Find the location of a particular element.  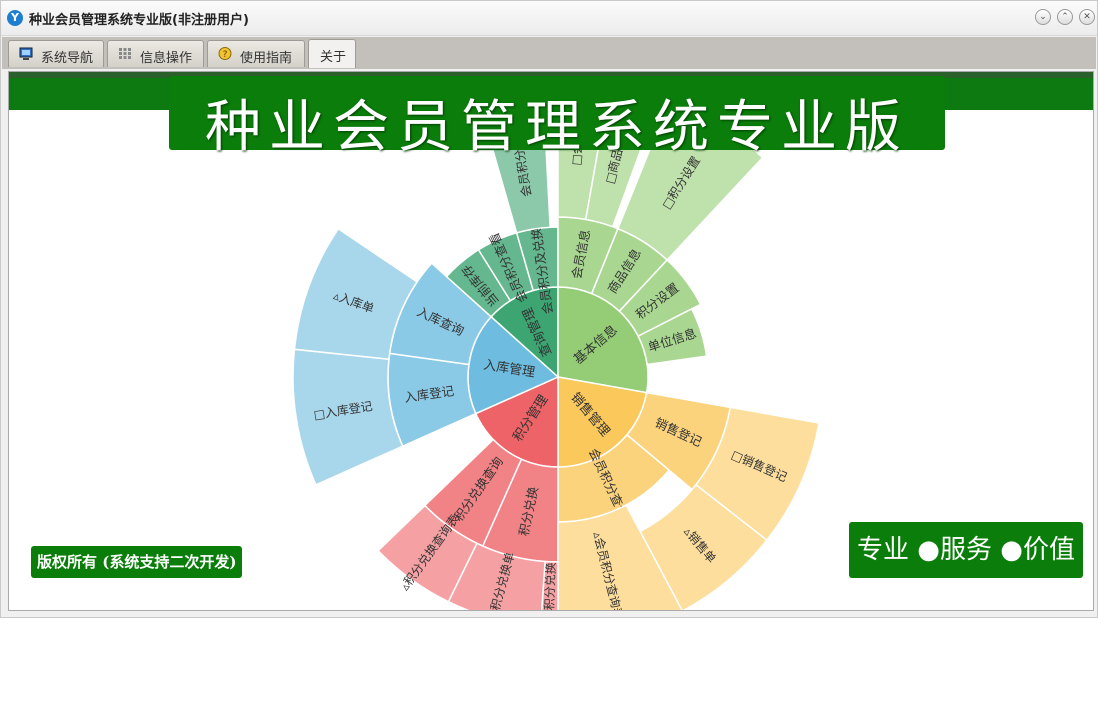

tab-about: 关于 is located at coordinates (332, 53).